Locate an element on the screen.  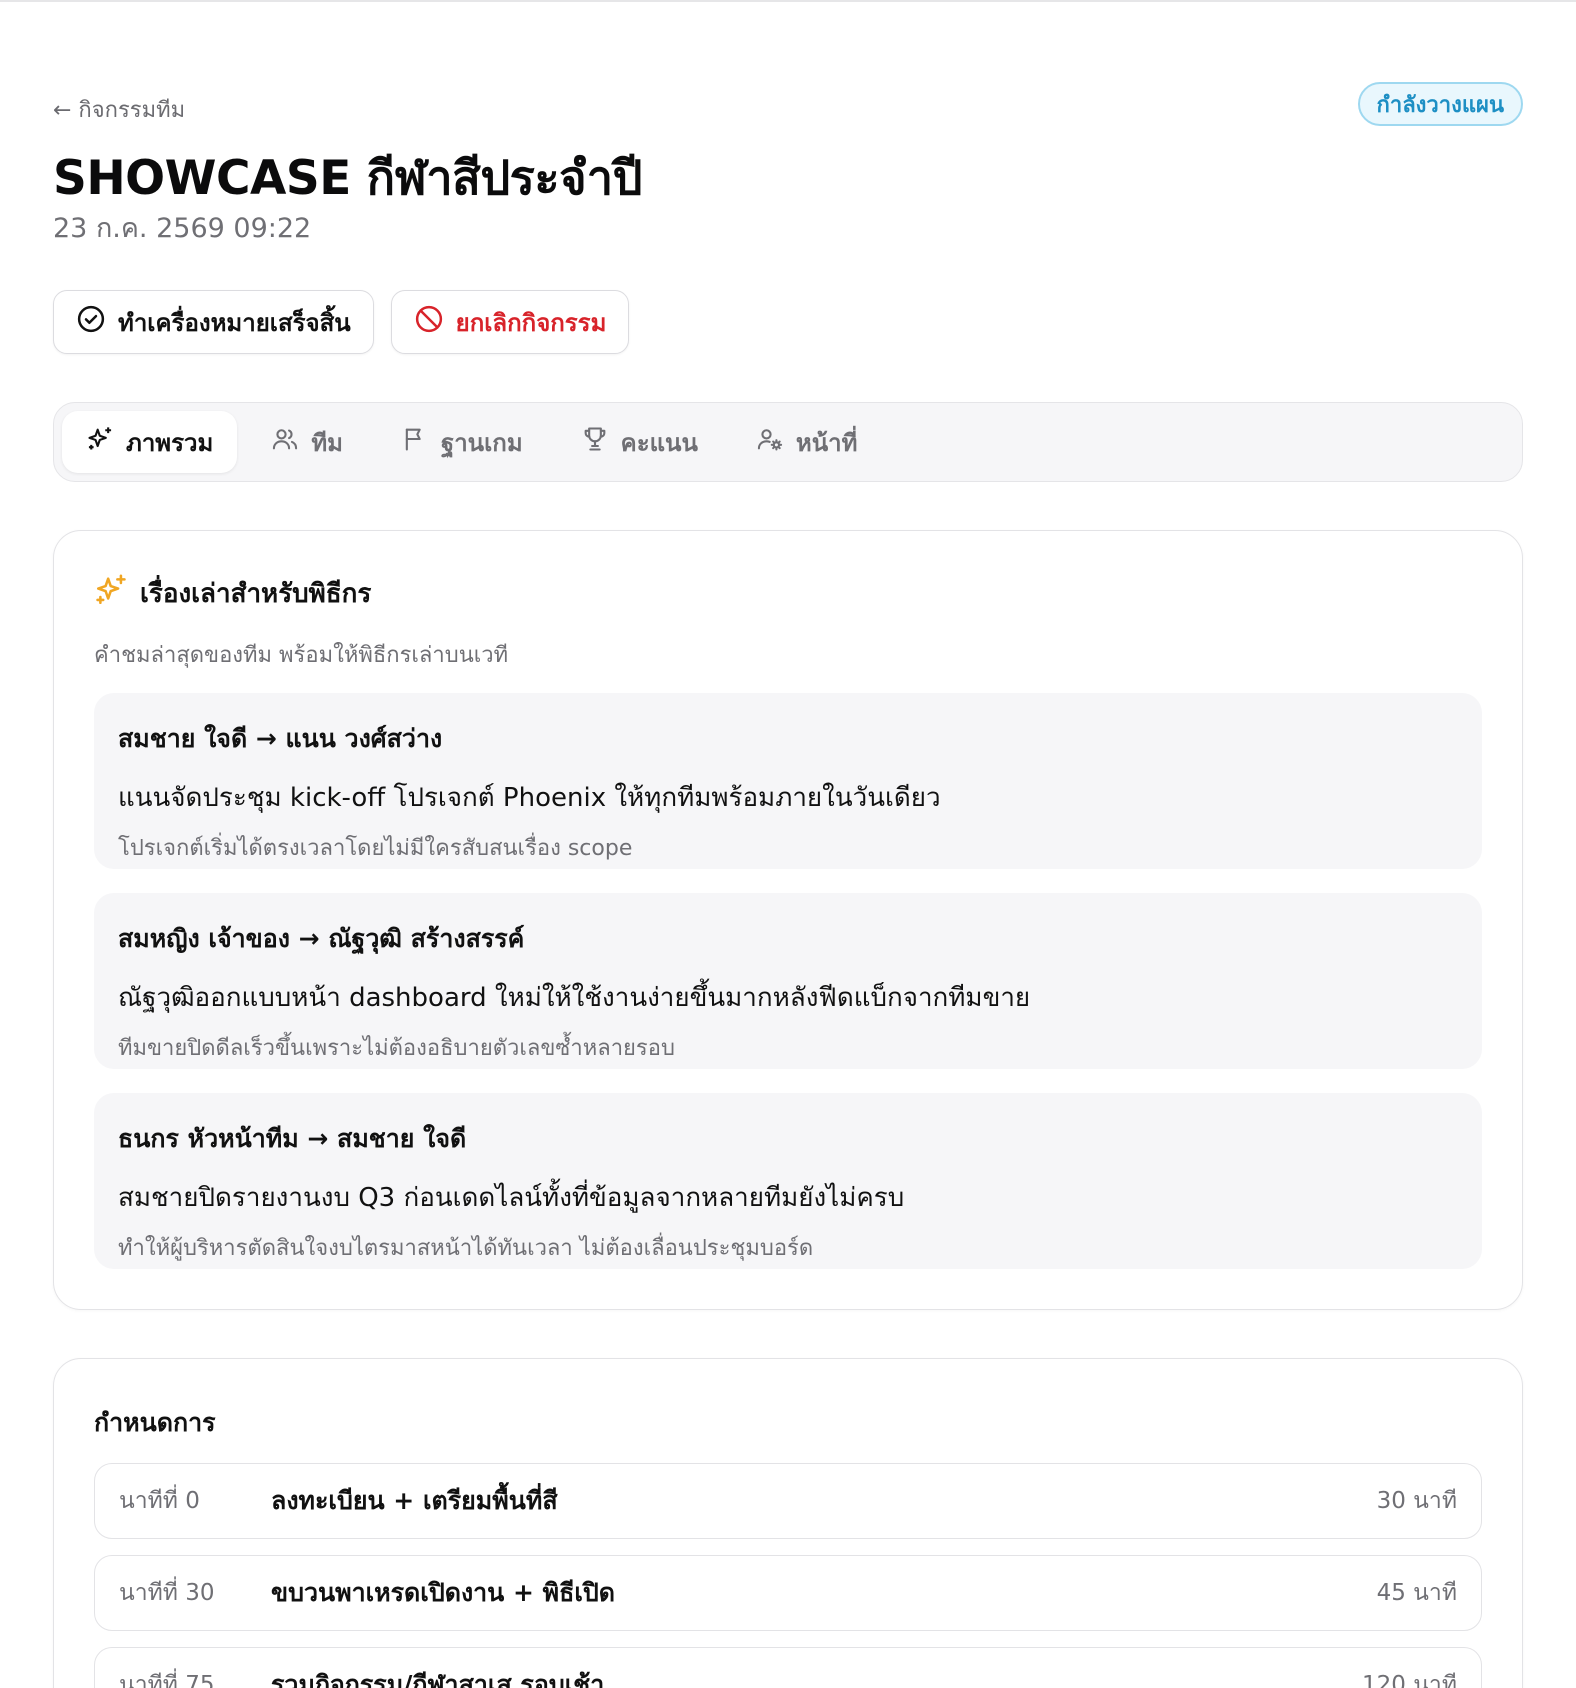
cancel-event-label: ยกเลิกกิจกรรม is located at coordinates (531, 322).